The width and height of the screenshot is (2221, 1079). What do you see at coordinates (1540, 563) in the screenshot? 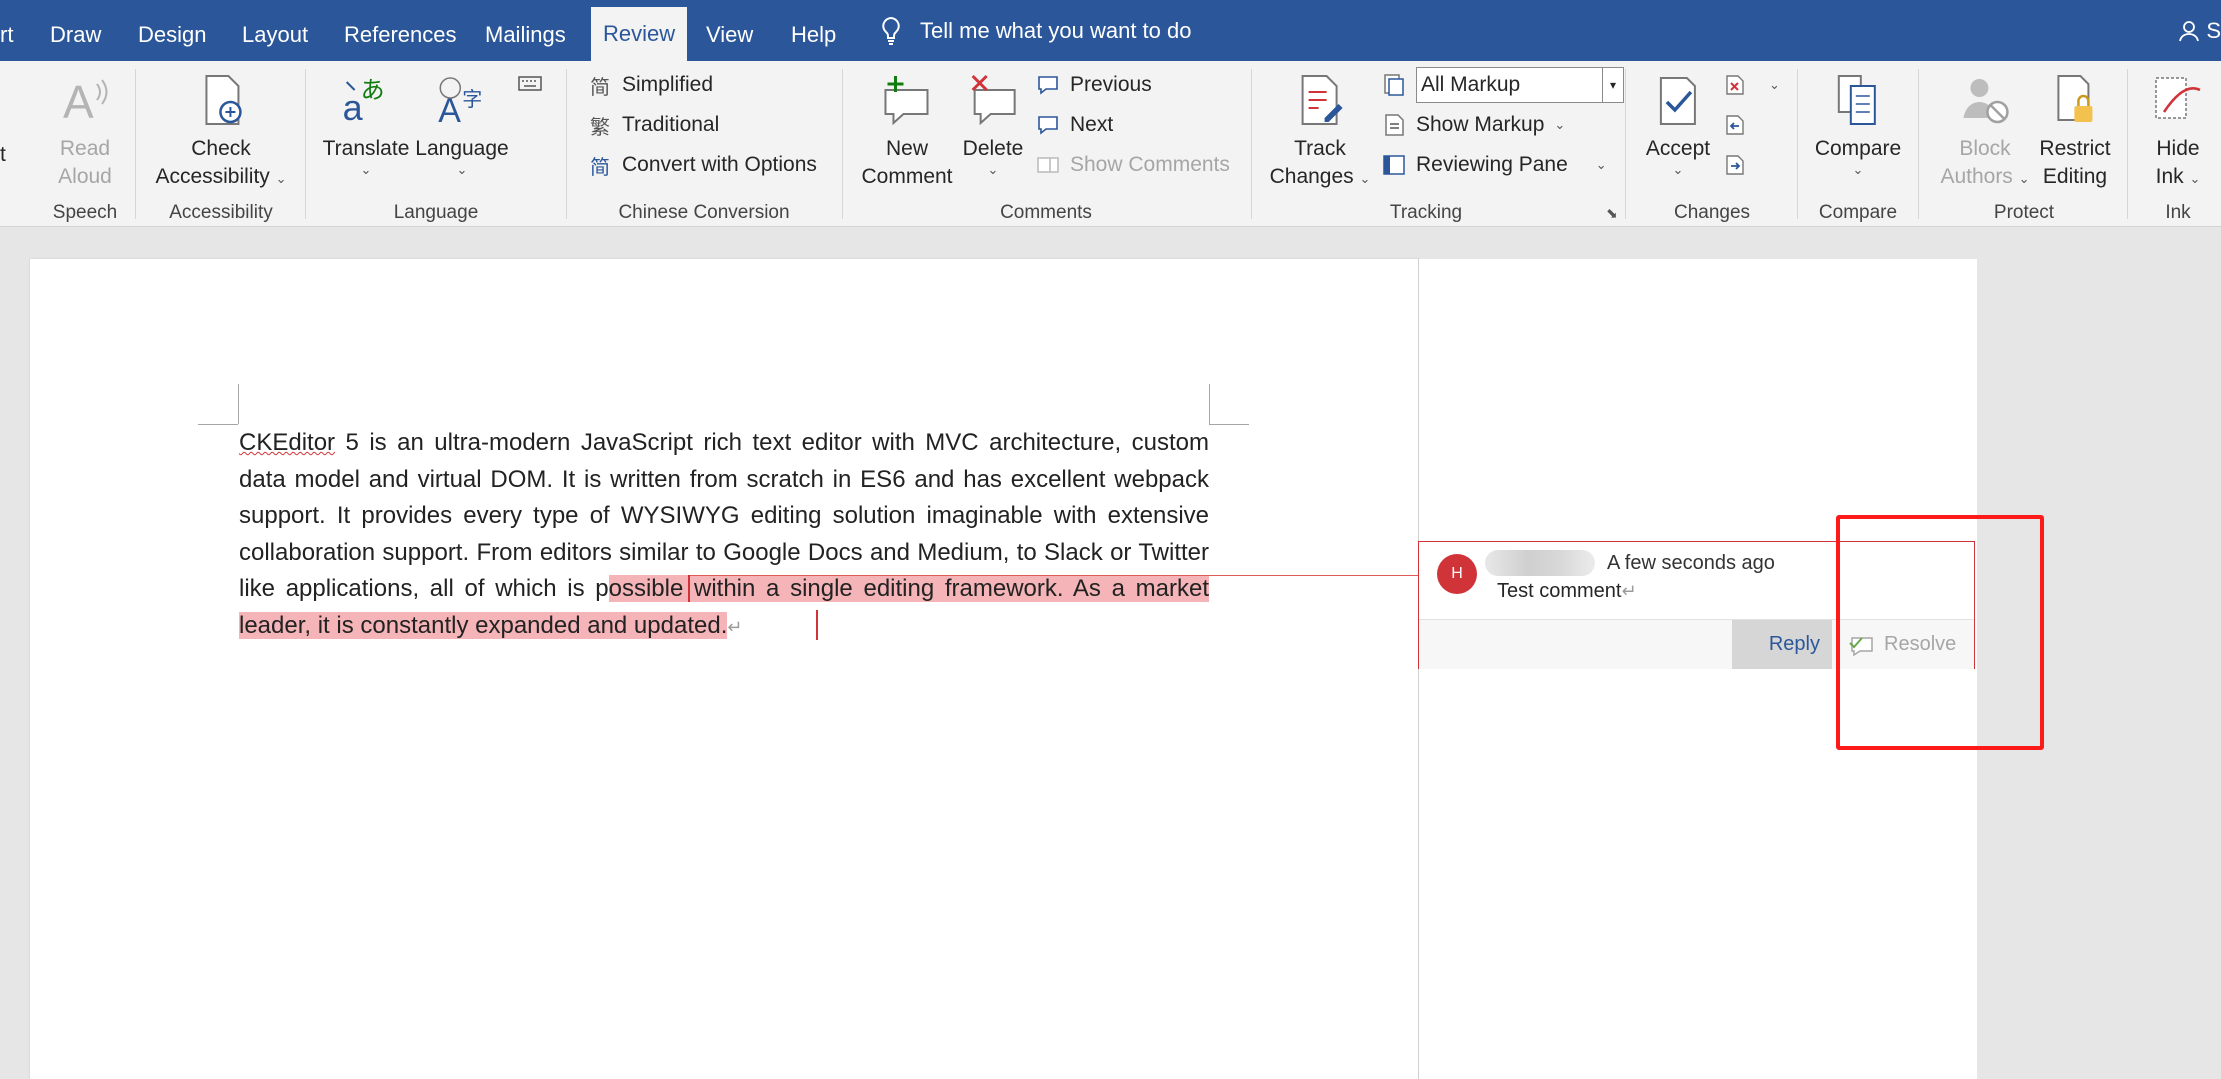
I see `author-name-redacted` at bounding box center [1540, 563].